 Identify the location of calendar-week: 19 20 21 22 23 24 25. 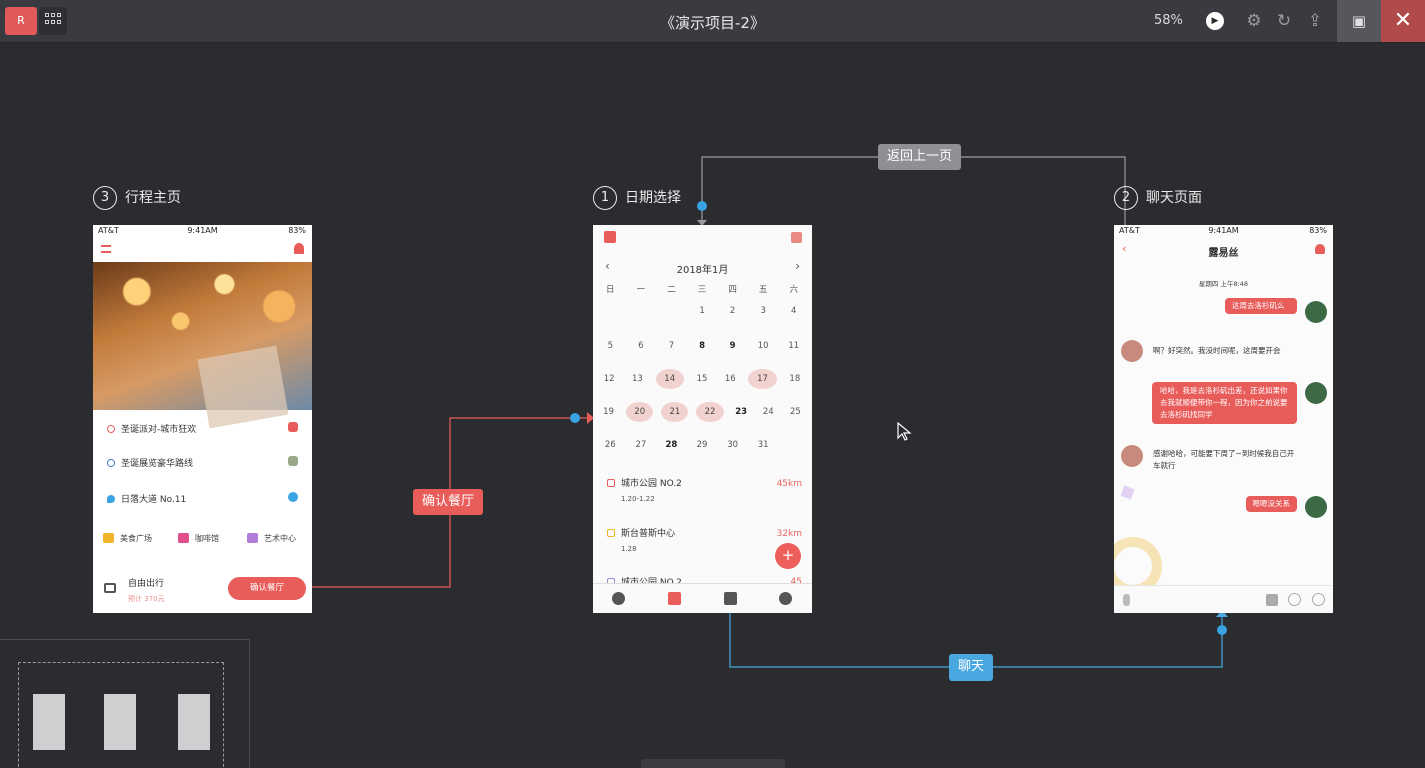
(702, 412).